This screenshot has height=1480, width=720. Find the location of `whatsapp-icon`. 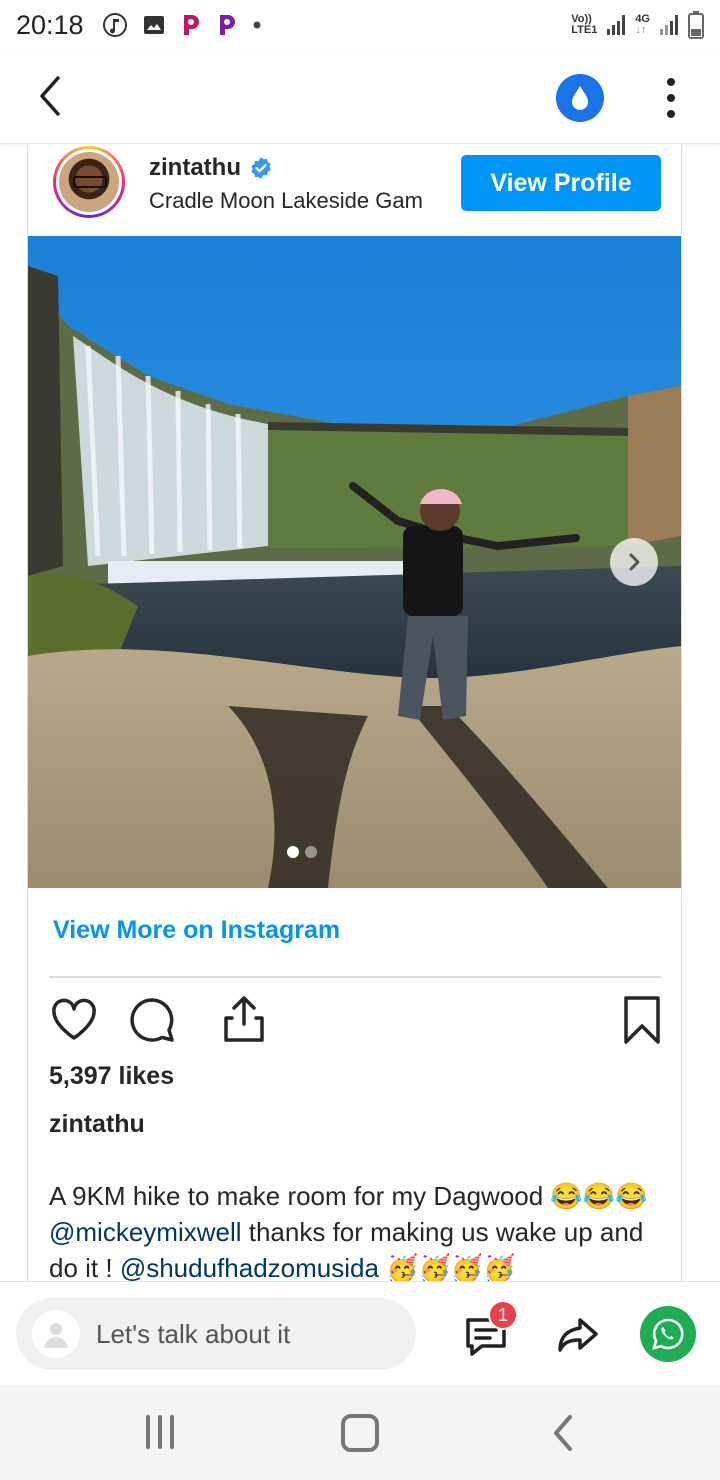

whatsapp-icon is located at coordinates (668, 1334).